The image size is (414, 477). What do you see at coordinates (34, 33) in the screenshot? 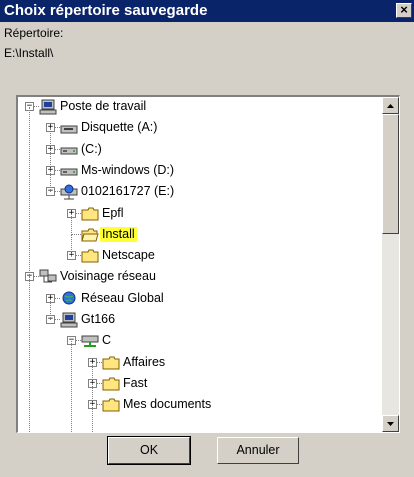
I see `directory-label: Répertoire:` at bounding box center [34, 33].